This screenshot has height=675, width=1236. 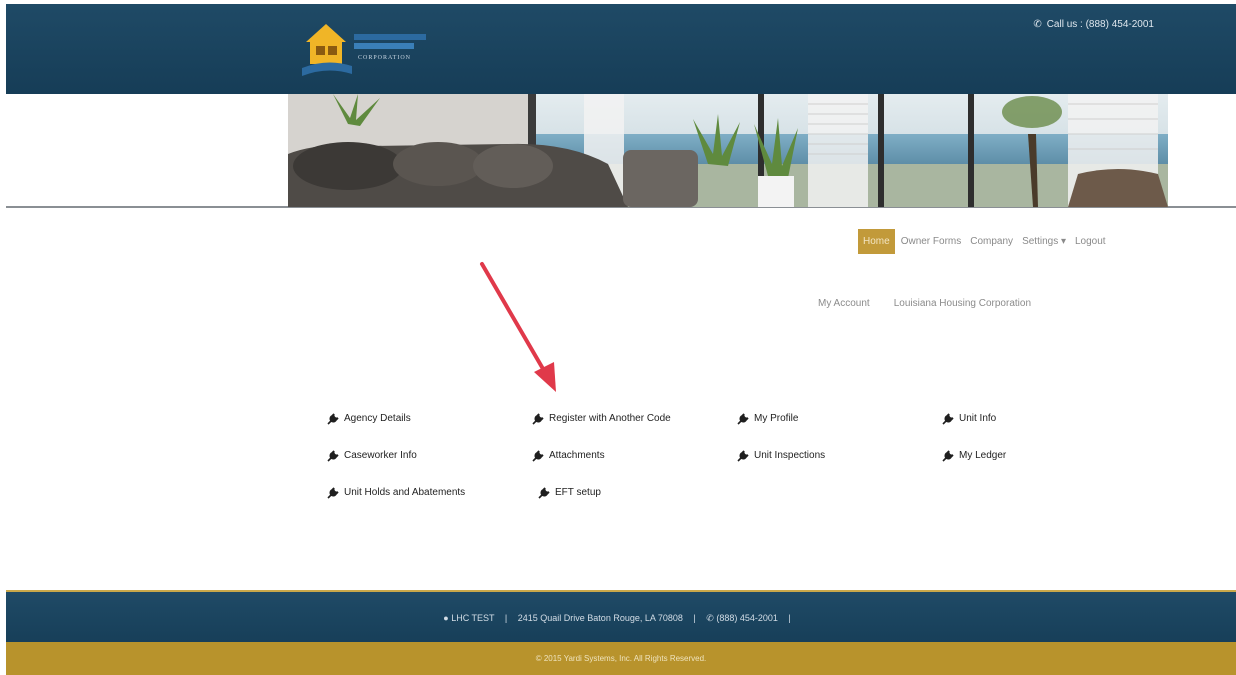 I want to click on footer-phone: (888) 454-2001, so click(x=747, y=618).